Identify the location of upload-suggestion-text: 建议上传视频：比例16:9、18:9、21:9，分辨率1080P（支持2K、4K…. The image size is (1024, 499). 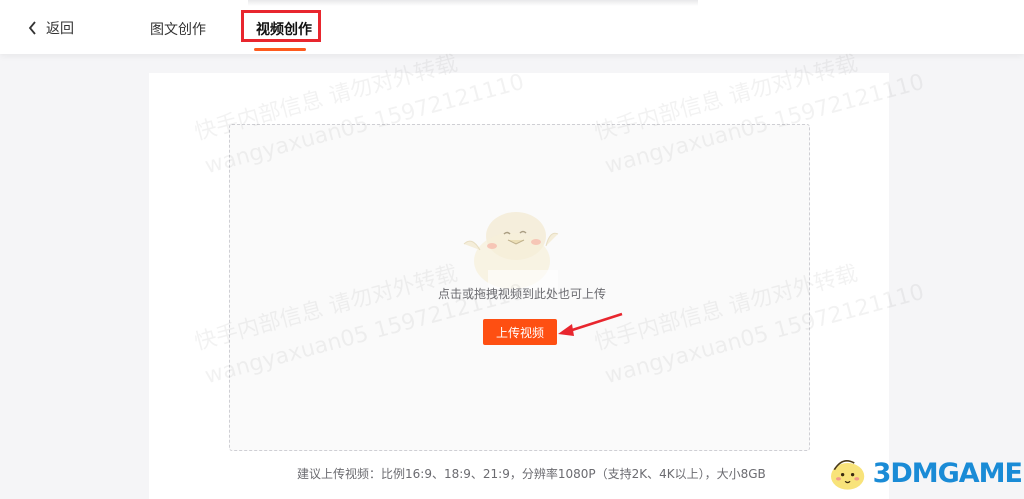
(531, 474).